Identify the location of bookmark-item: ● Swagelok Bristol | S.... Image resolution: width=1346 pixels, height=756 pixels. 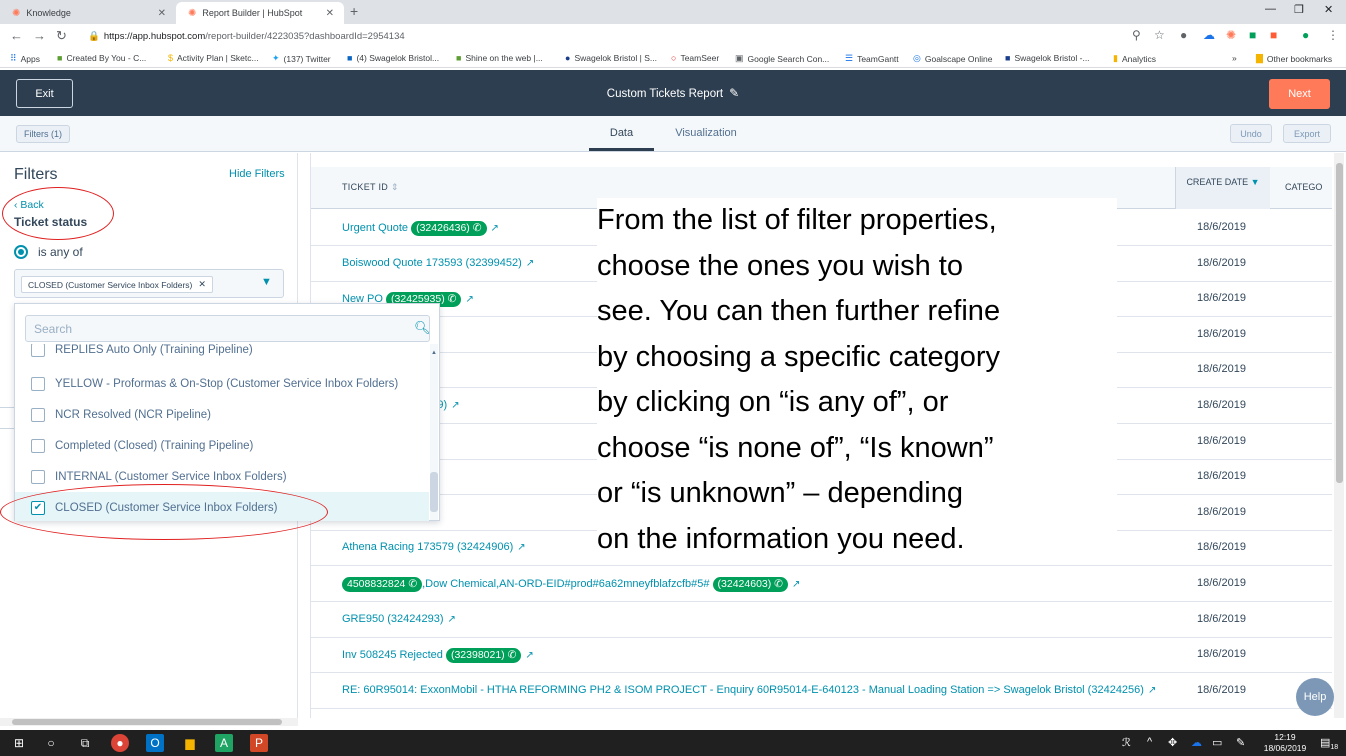
(611, 58).